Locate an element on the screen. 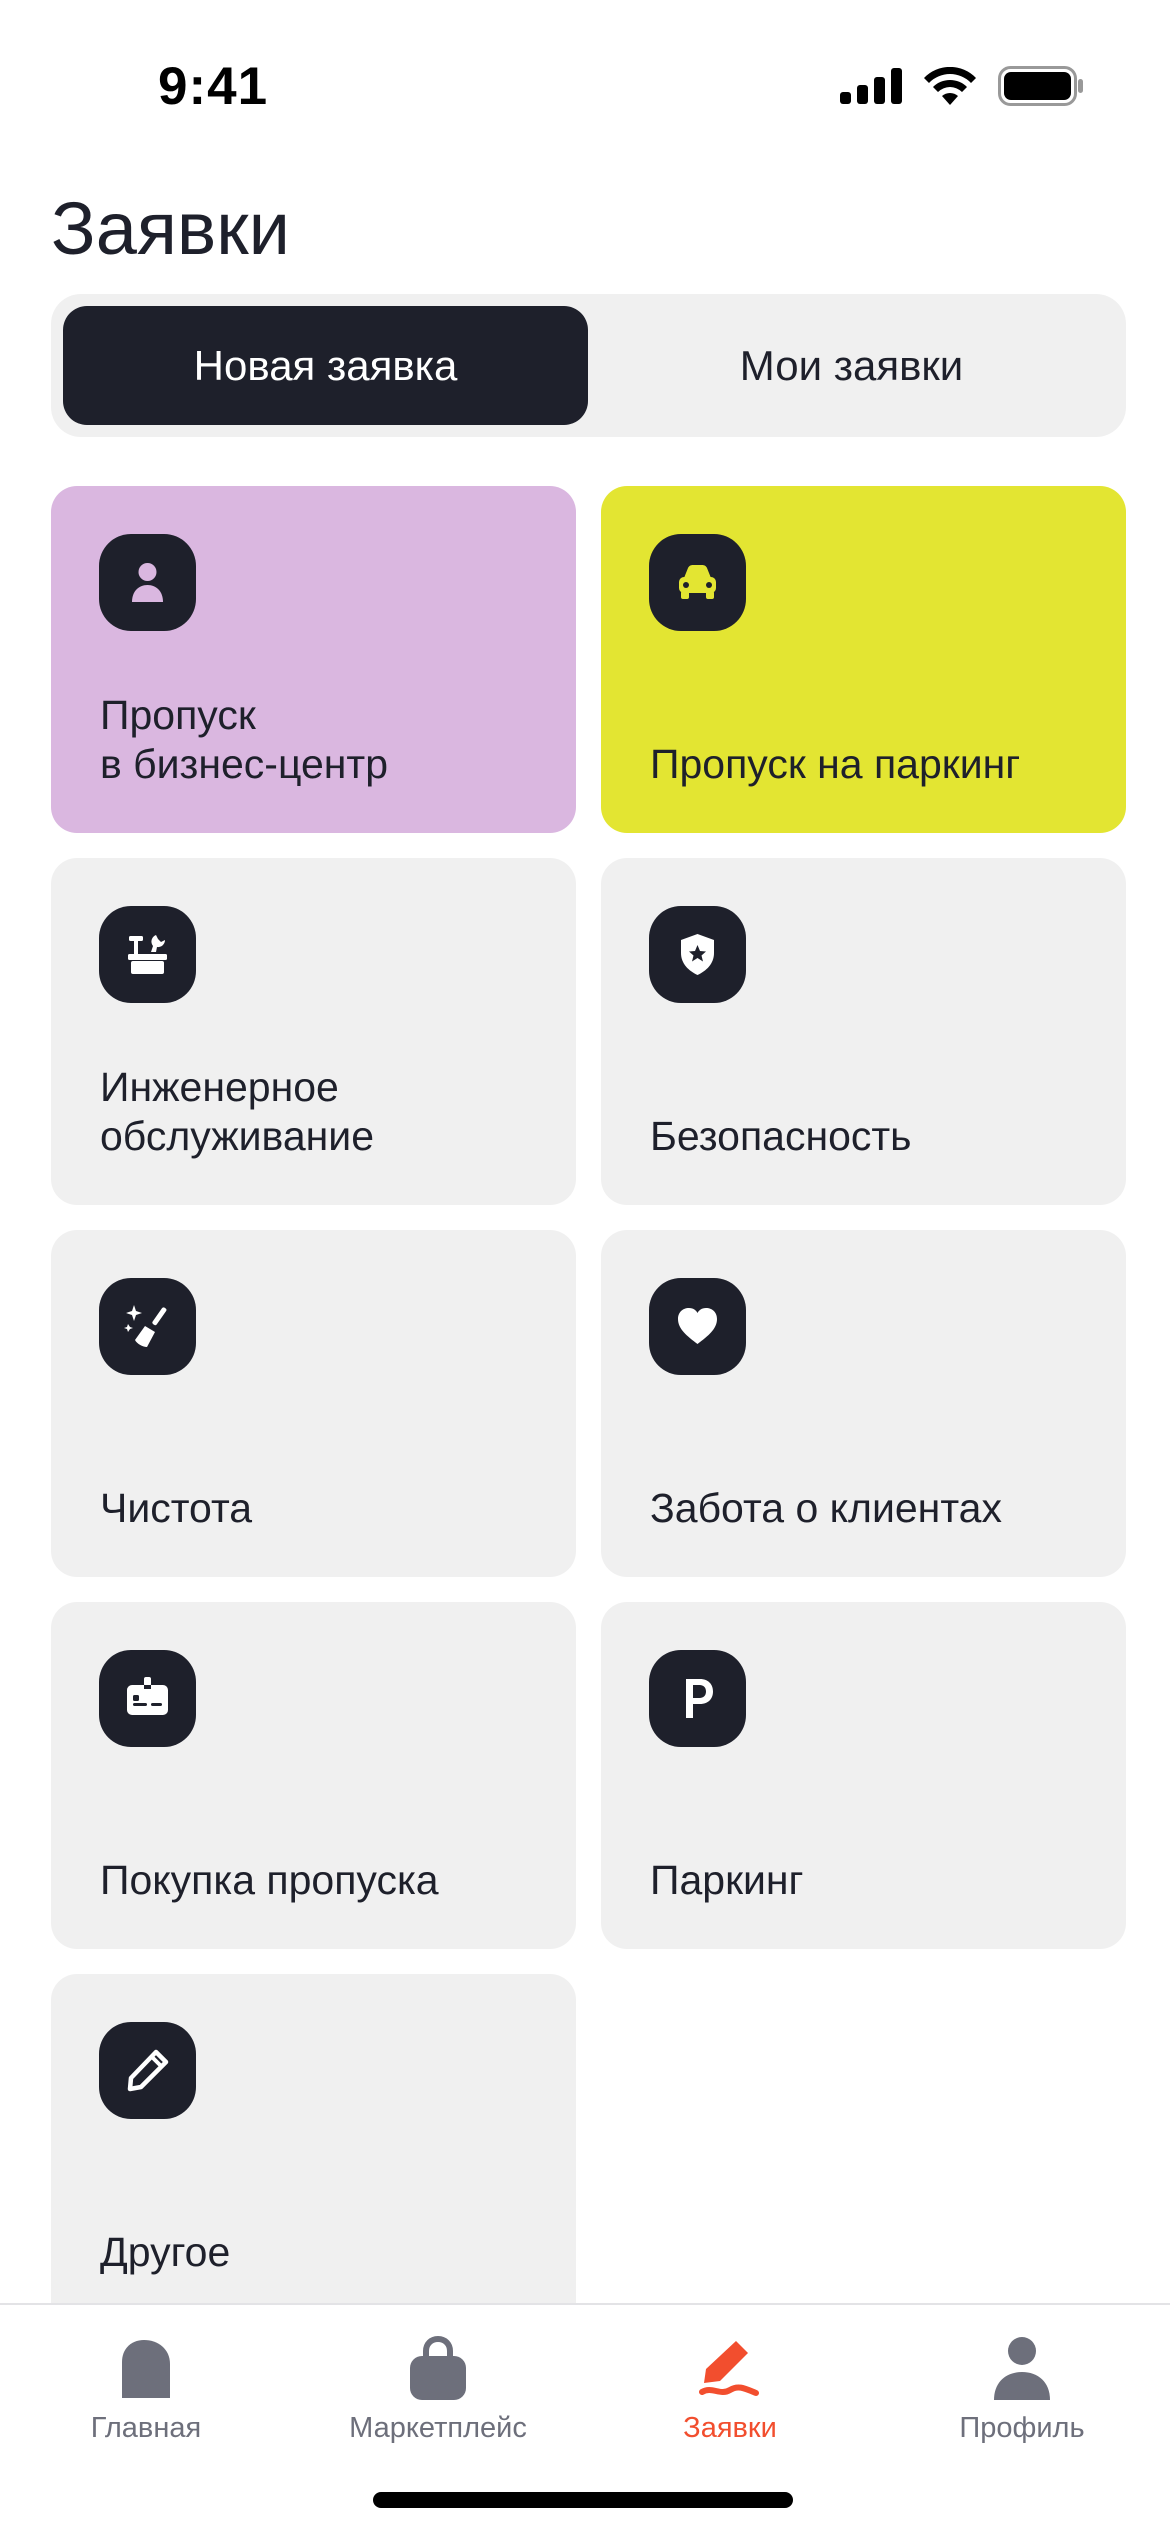  tab-profile: Профиль is located at coordinates (1022, 2390).